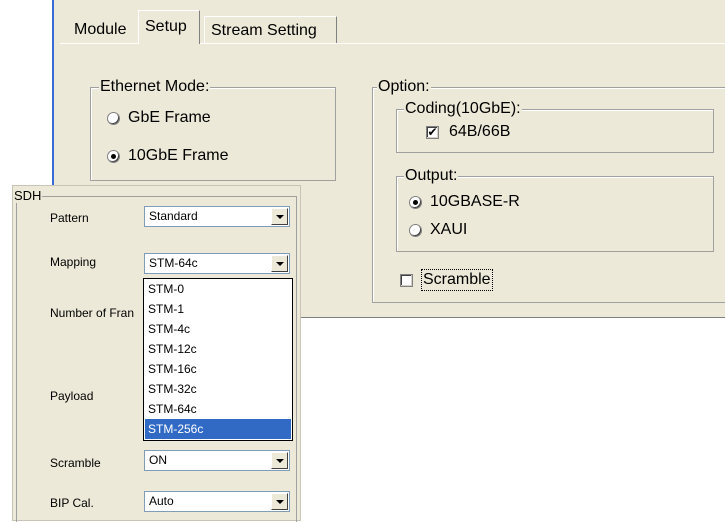  I want to click on scramble-value: ON, so click(158, 460).